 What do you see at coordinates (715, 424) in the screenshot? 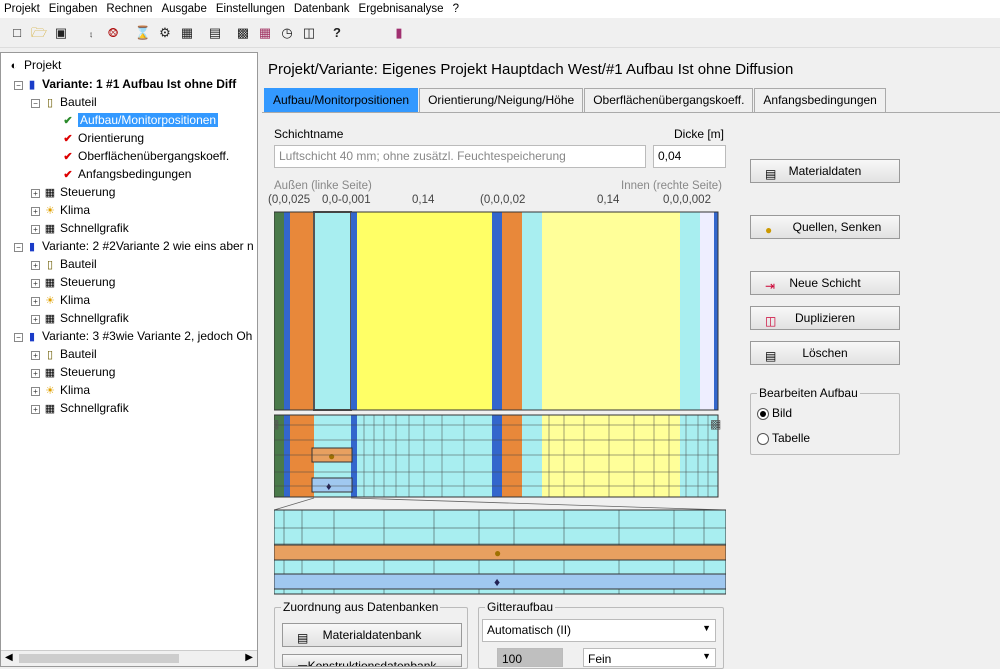
I see `right-handle-icon: ▩` at bounding box center [715, 424].